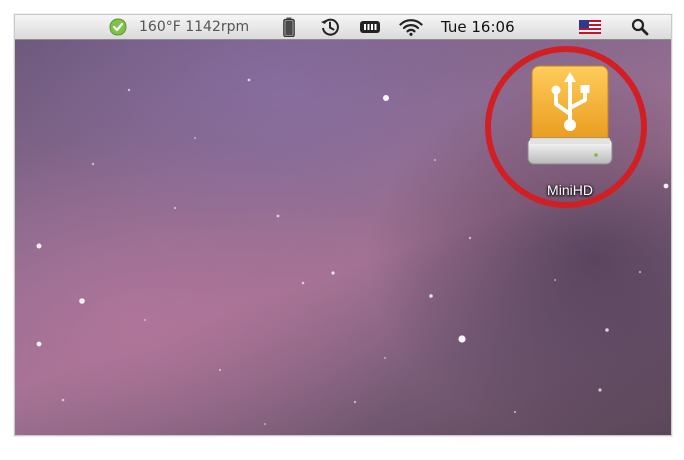 The width and height of the screenshot is (684, 460). Describe the element at coordinates (330, 27) in the screenshot. I see `time-machine-icon` at that location.